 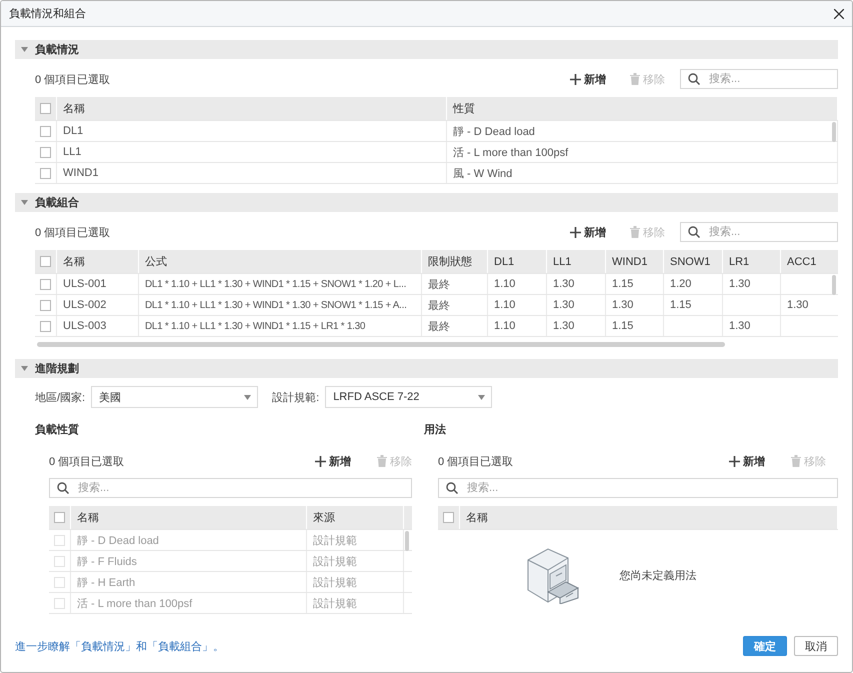 I want to click on column-header: SNOW1, so click(x=693, y=261).